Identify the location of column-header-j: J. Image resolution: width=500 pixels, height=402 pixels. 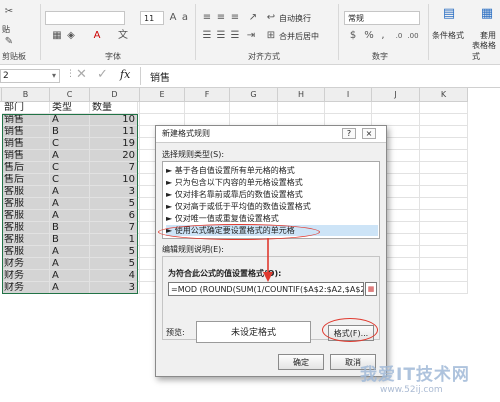
(396, 95).